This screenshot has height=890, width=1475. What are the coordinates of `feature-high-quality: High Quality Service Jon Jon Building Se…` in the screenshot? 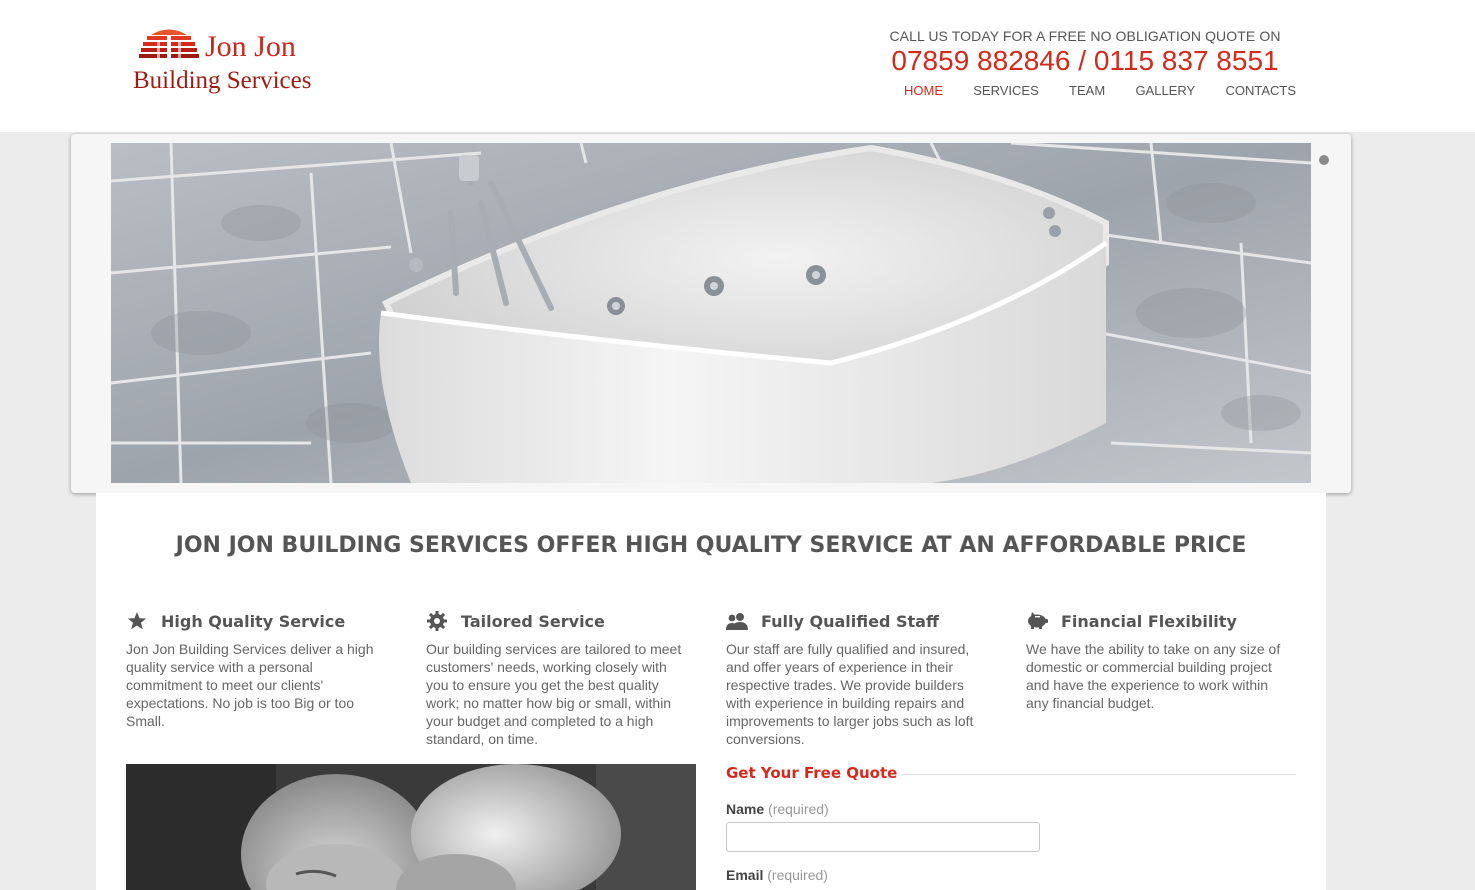 It's located at (256, 670).